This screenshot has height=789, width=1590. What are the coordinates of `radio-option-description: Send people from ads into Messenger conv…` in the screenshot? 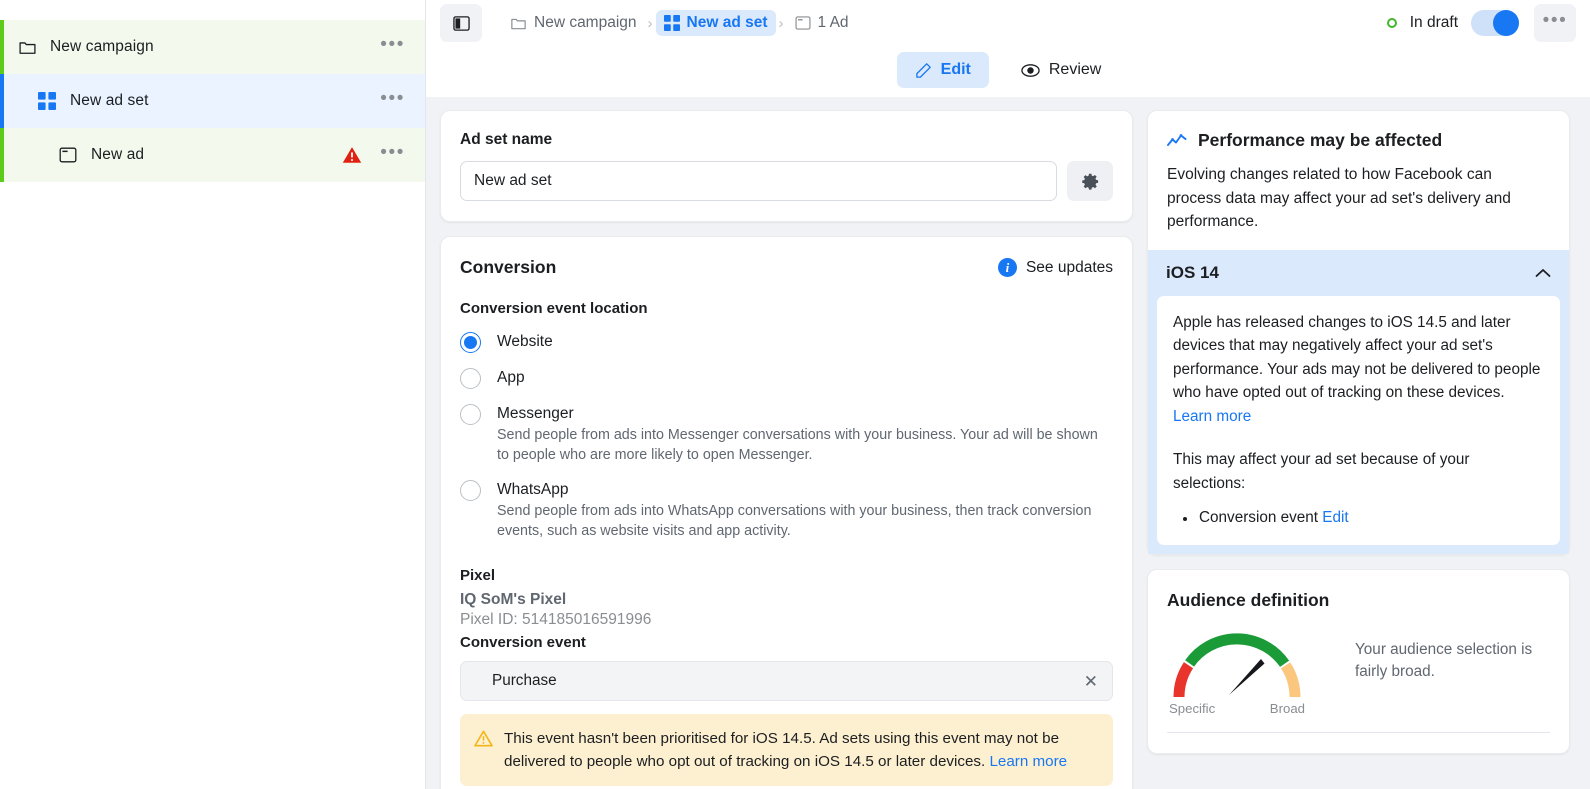 It's located at (797, 445).